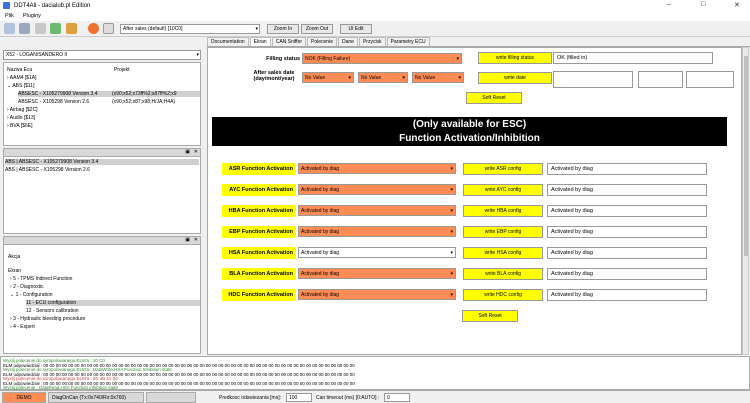 Image resolution: width=750 pixels, height=403 pixels. I want to click on status-spacer, so click(171, 397).